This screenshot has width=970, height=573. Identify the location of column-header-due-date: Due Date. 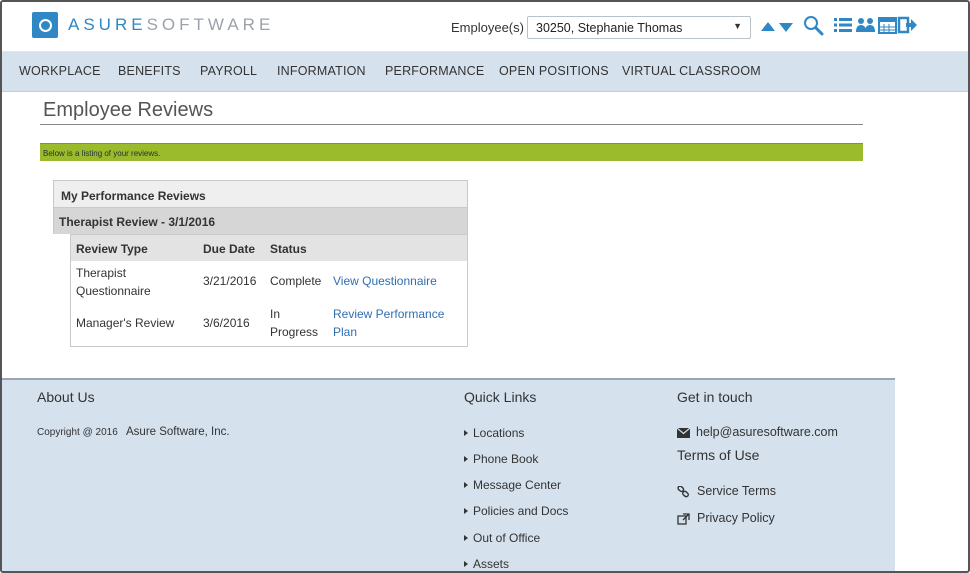
(229, 249).